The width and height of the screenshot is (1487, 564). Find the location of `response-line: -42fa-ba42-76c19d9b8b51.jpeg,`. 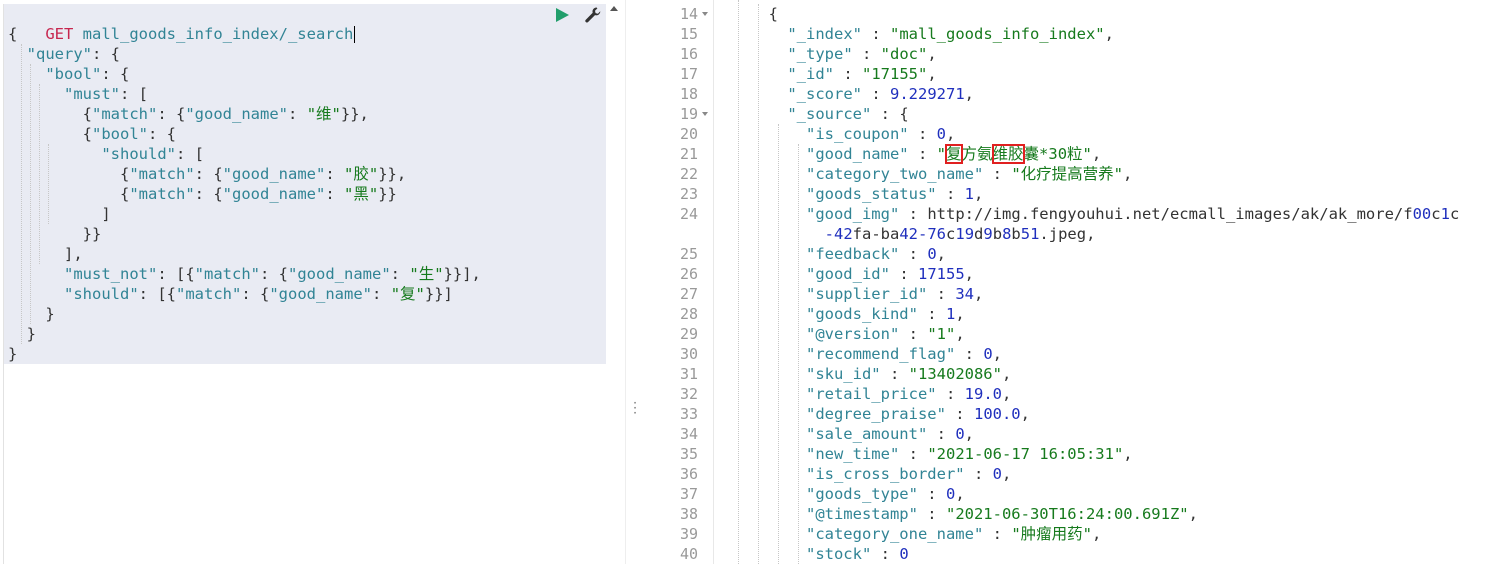

response-line: -42fa-ba42-76c19d9b8b51.jpeg, is located at coordinates (960, 234).